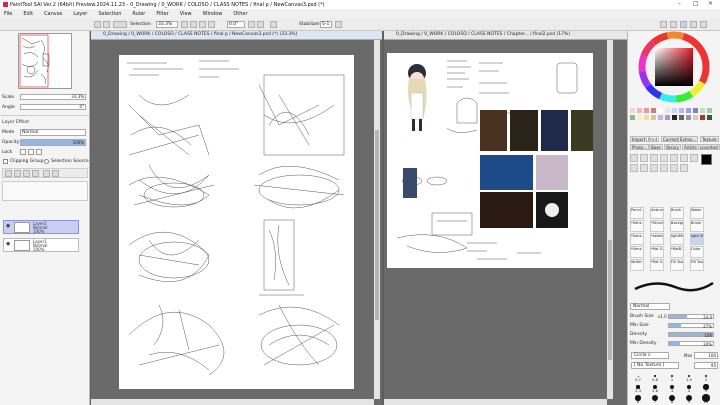  I want to click on angle-slider: 0°, so click(53, 107).